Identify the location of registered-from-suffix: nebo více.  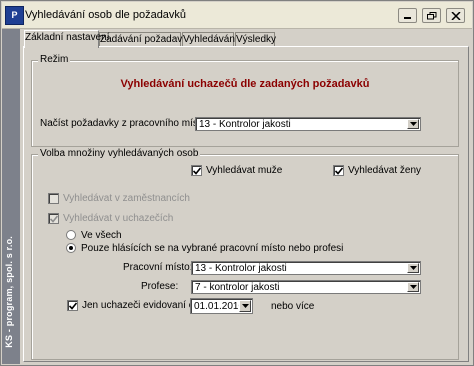
(293, 306).